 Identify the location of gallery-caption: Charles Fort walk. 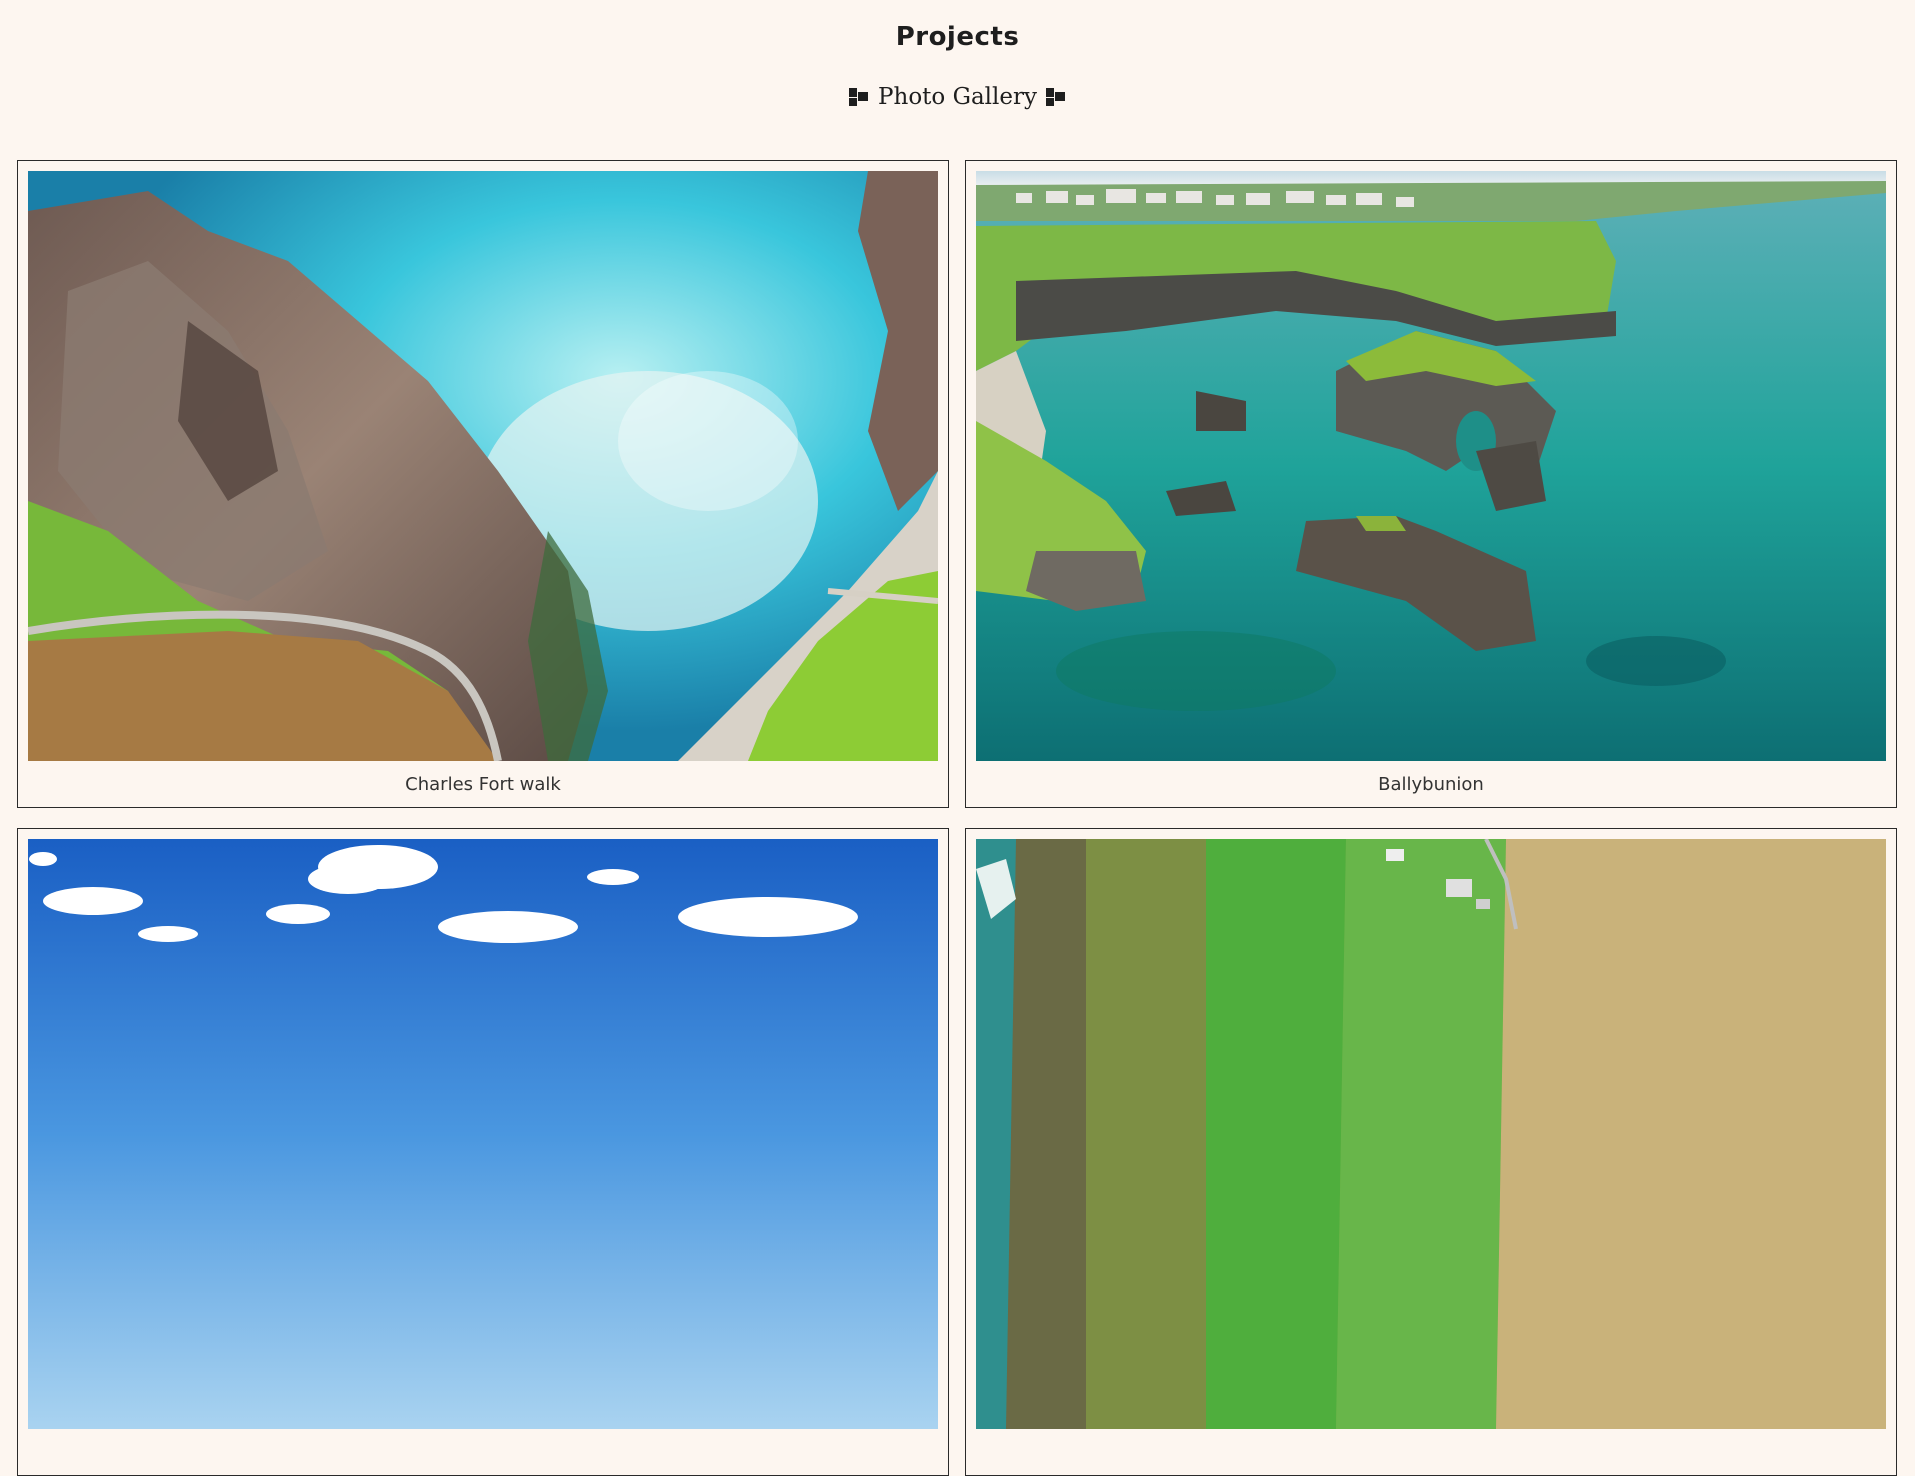
(483, 784).